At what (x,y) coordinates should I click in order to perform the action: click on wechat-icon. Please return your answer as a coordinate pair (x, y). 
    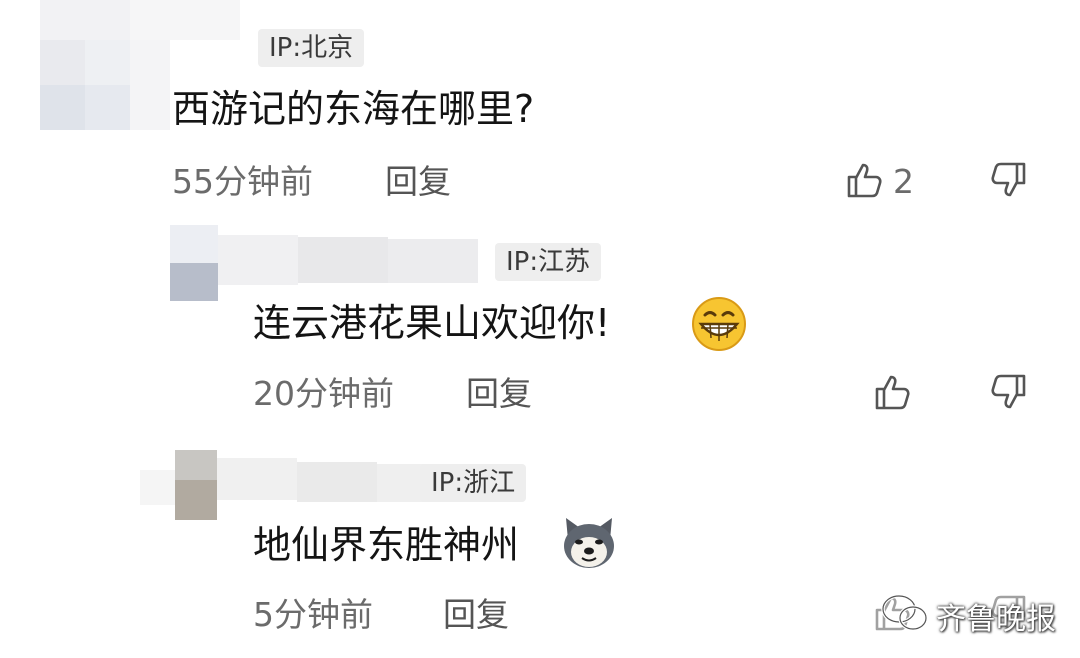
    Looking at the image, I should click on (904, 612).